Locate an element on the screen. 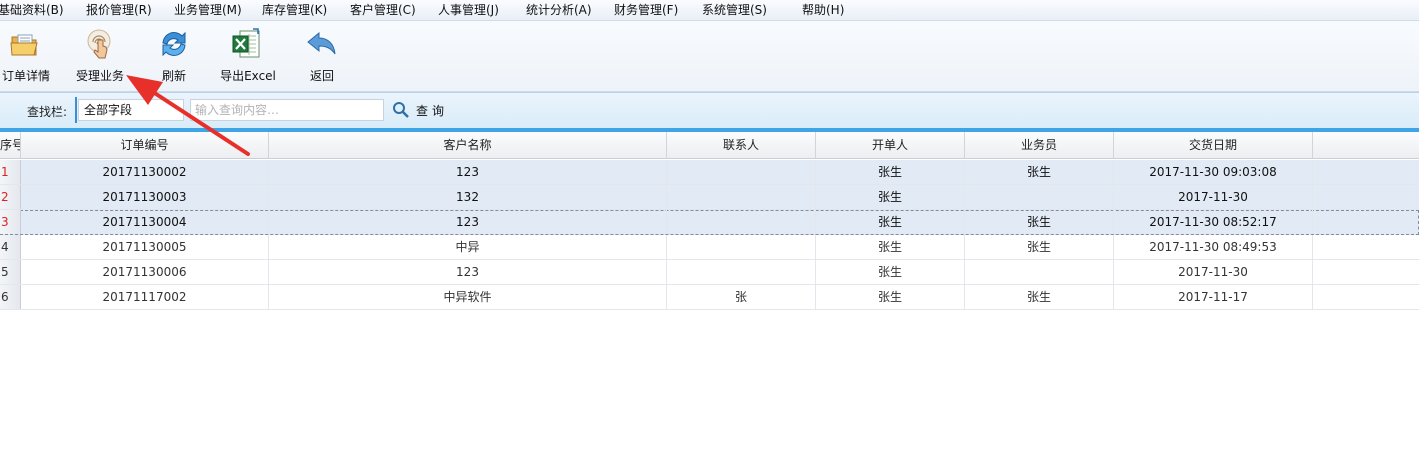 The height and width of the screenshot is (467, 1419). back-button: 返回 is located at coordinates (322, 56).